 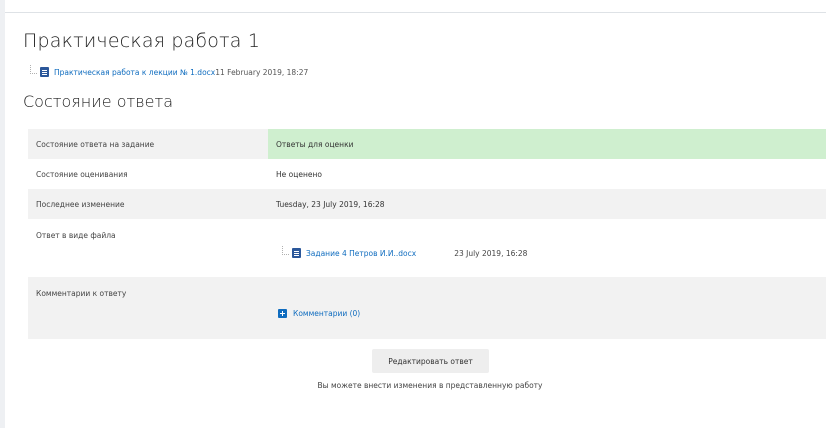 I want to click on comments-cell: Комментарии (0), so click(x=547, y=308).